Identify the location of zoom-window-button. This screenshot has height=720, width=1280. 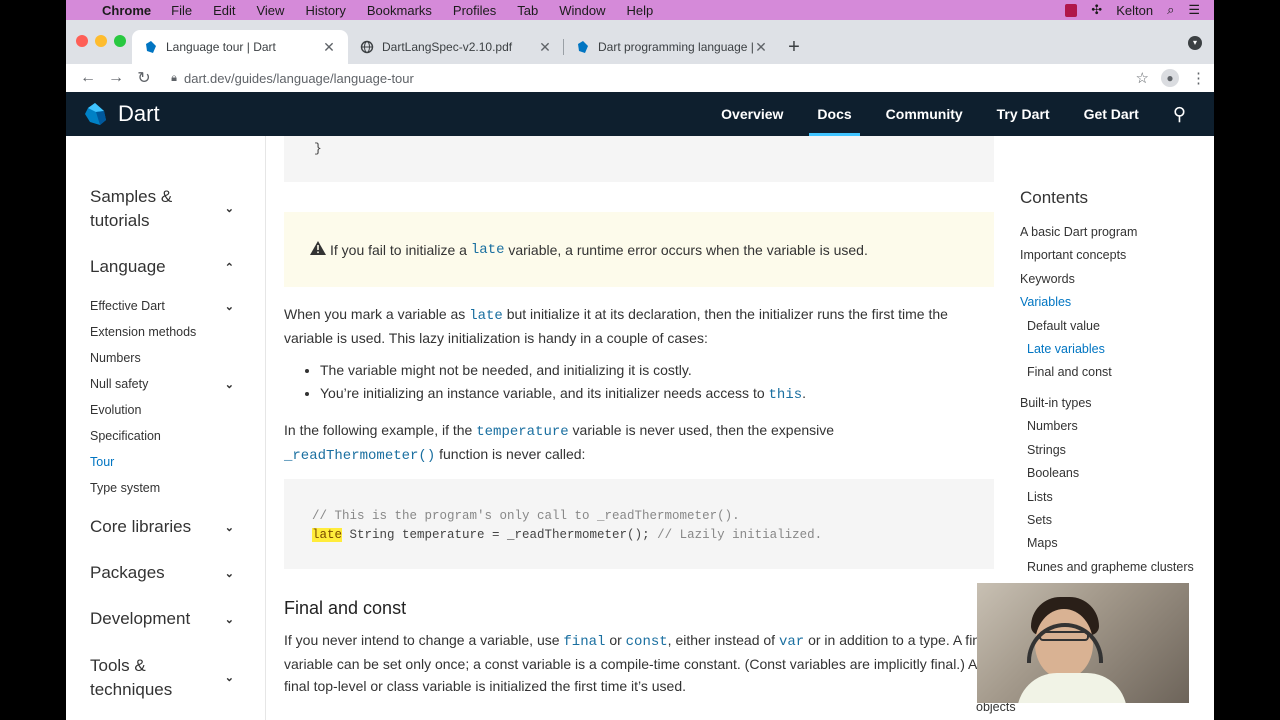
(120, 41).